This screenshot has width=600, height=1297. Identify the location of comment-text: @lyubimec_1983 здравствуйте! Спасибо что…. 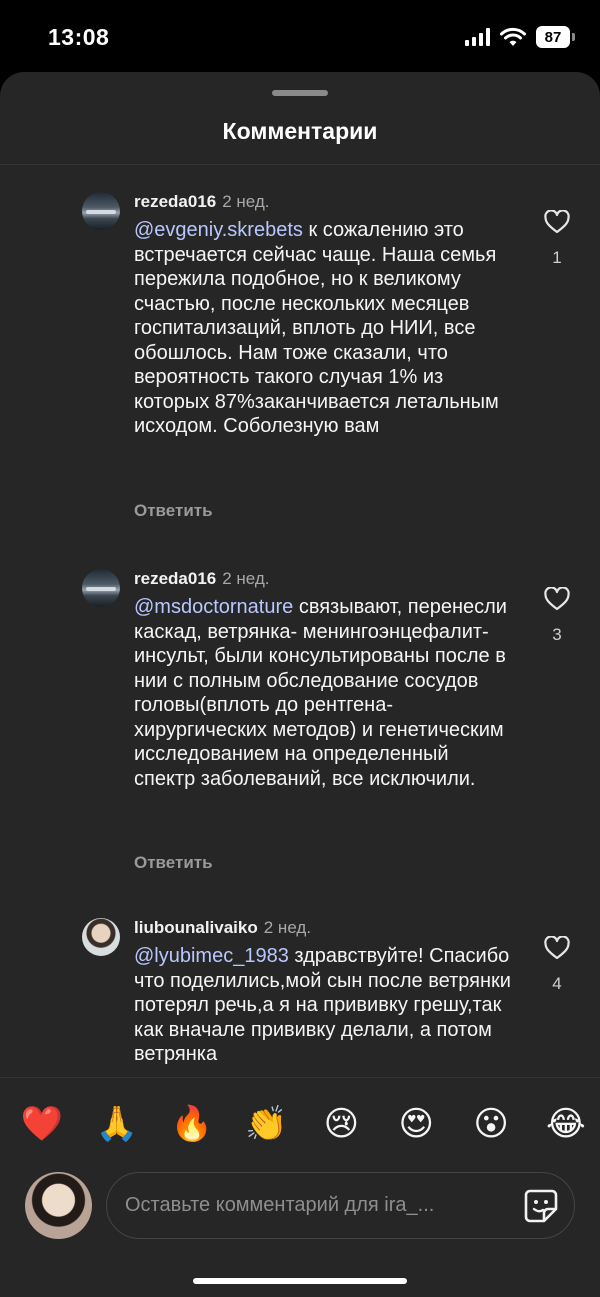
(324, 1005).